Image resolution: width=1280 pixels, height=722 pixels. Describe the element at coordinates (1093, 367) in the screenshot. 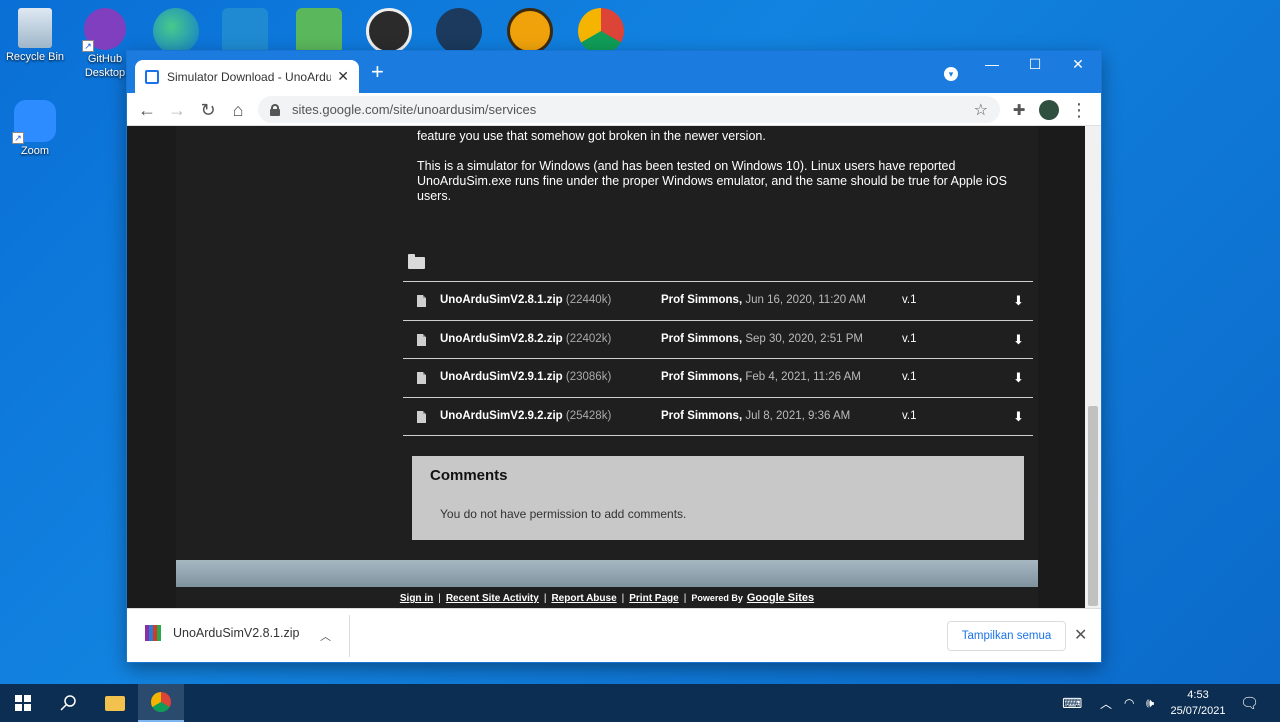

I see `scrollbar` at that location.